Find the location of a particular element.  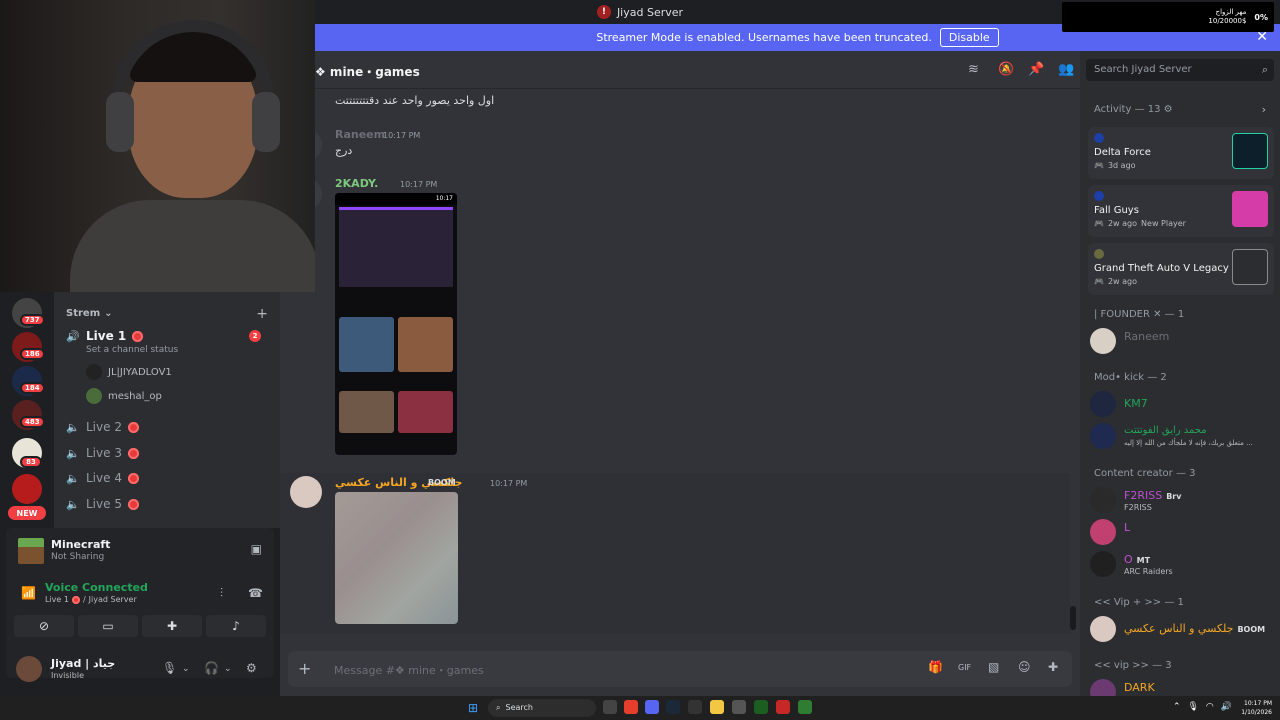

category-strem: Strem ⌄ is located at coordinates (89, 313).